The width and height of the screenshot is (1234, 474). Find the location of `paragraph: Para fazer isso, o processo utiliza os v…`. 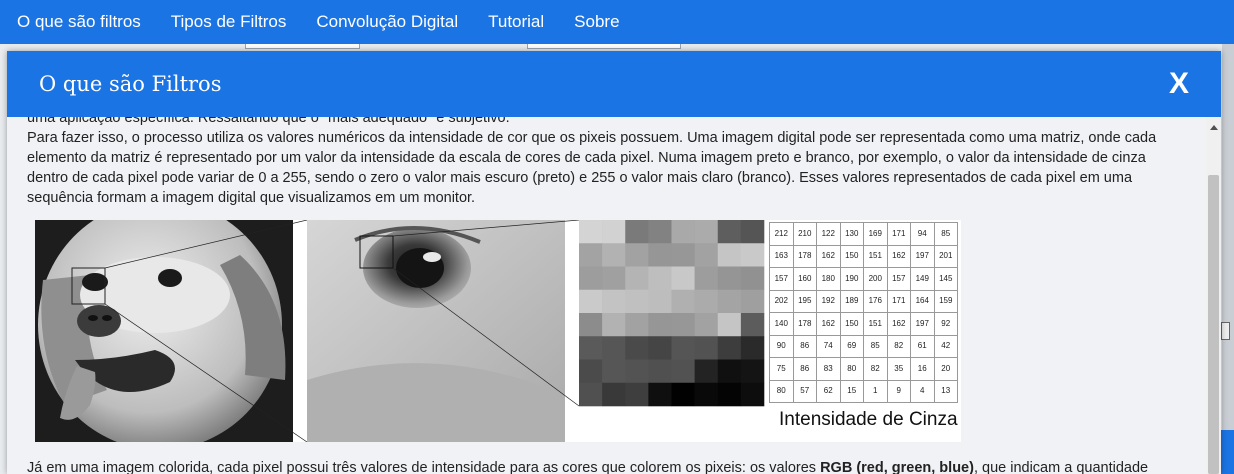

paragraph: Para fazer isso, o processo utiliza os v… is located at coordinates (592, 168).